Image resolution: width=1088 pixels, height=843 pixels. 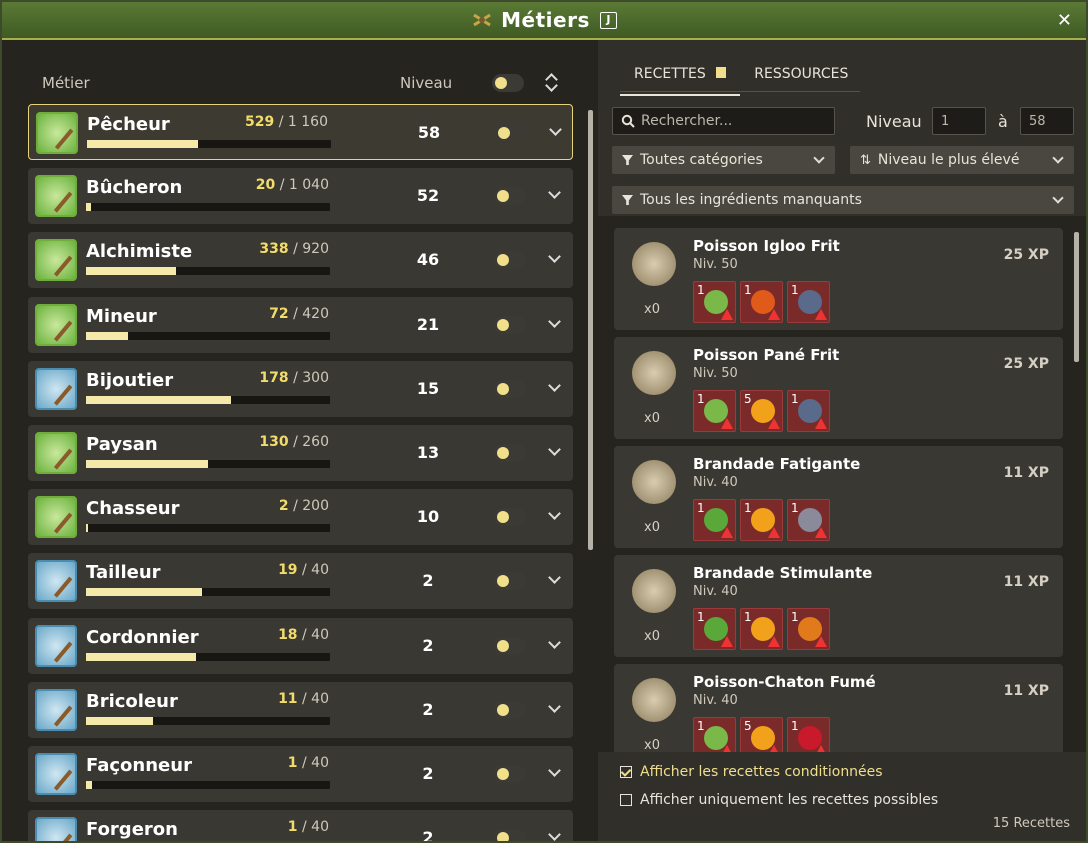 I want to click on job-xp-bar, so click(x=208, y=271).